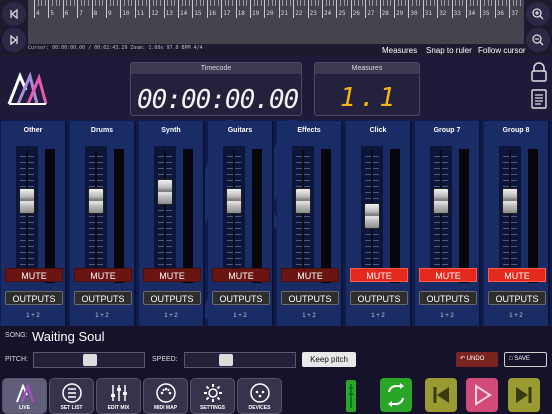  I want to click on ruler-number: 12, so click(155, 13).